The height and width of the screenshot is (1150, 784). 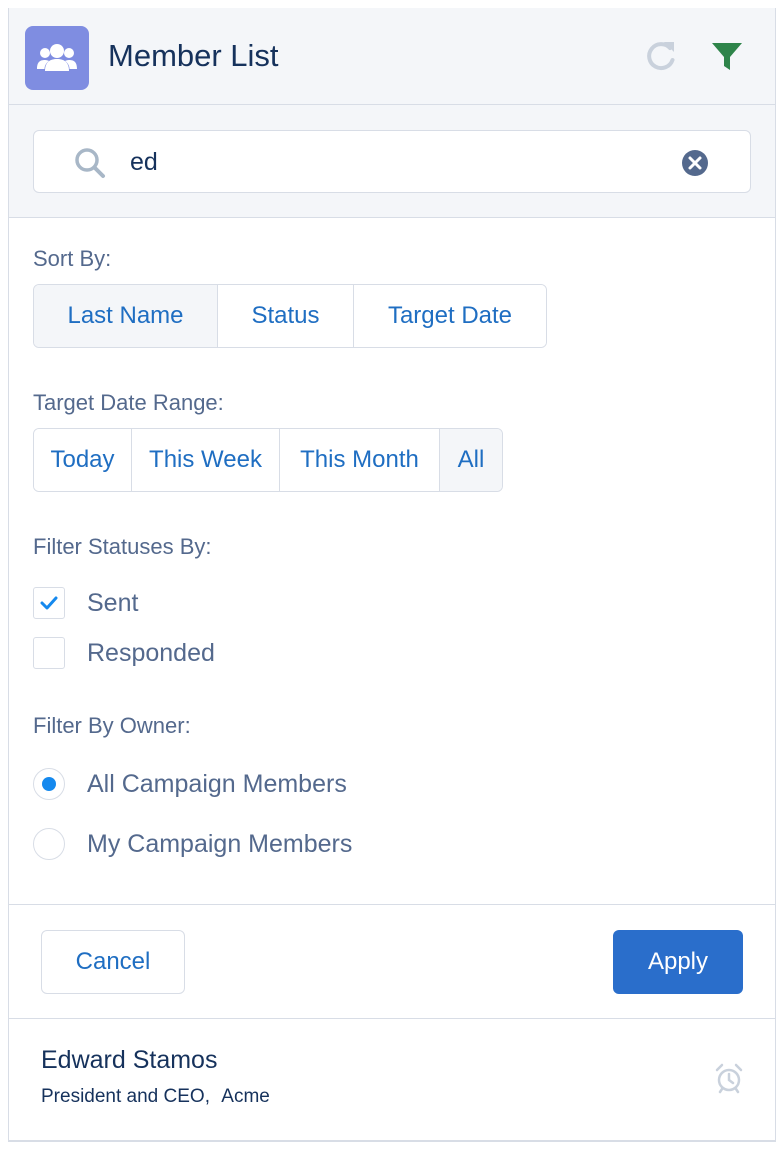 What do you see at coordinates (113, 602) in the screenshot?
I see `sent-label: Sent` at bounding box center [113, 602].